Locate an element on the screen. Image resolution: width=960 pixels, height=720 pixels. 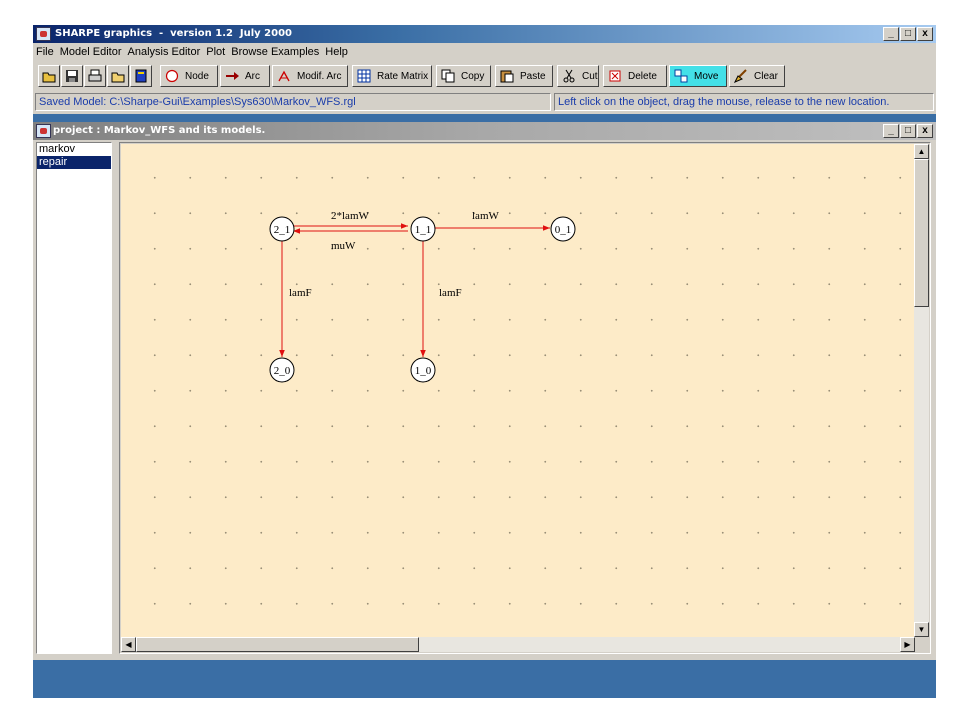
project-close-button: x is located at coordinates (925, 131).